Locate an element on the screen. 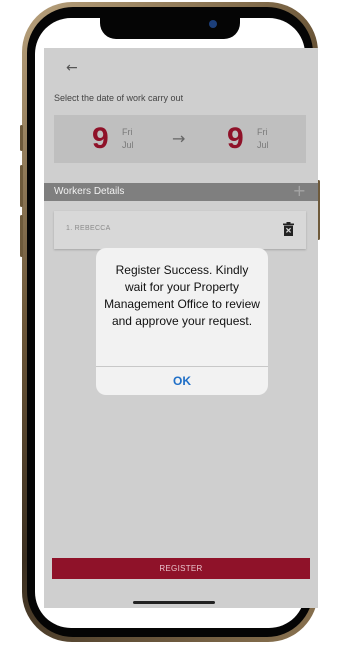  workers-header: Workers Details + is located at coordinates (181, 191).